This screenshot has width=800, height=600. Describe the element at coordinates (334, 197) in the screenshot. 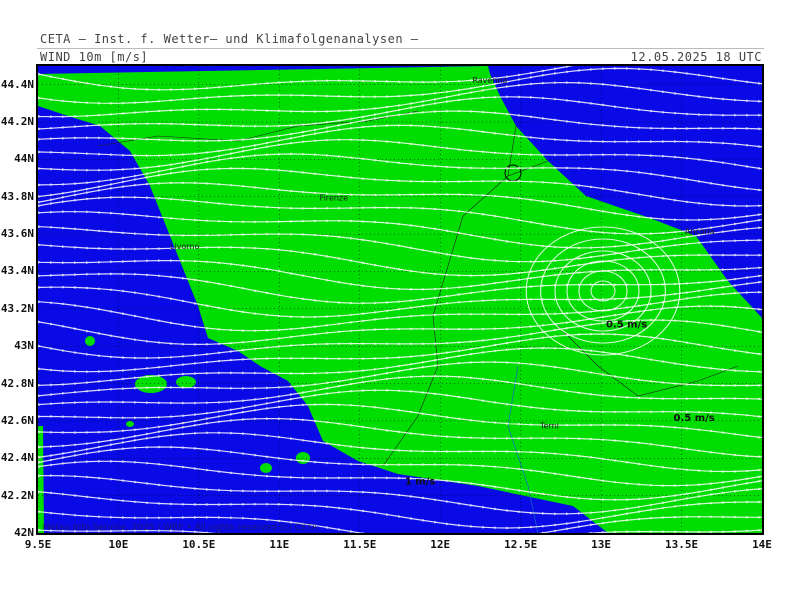

I see `city-label: Firenze` at that location.